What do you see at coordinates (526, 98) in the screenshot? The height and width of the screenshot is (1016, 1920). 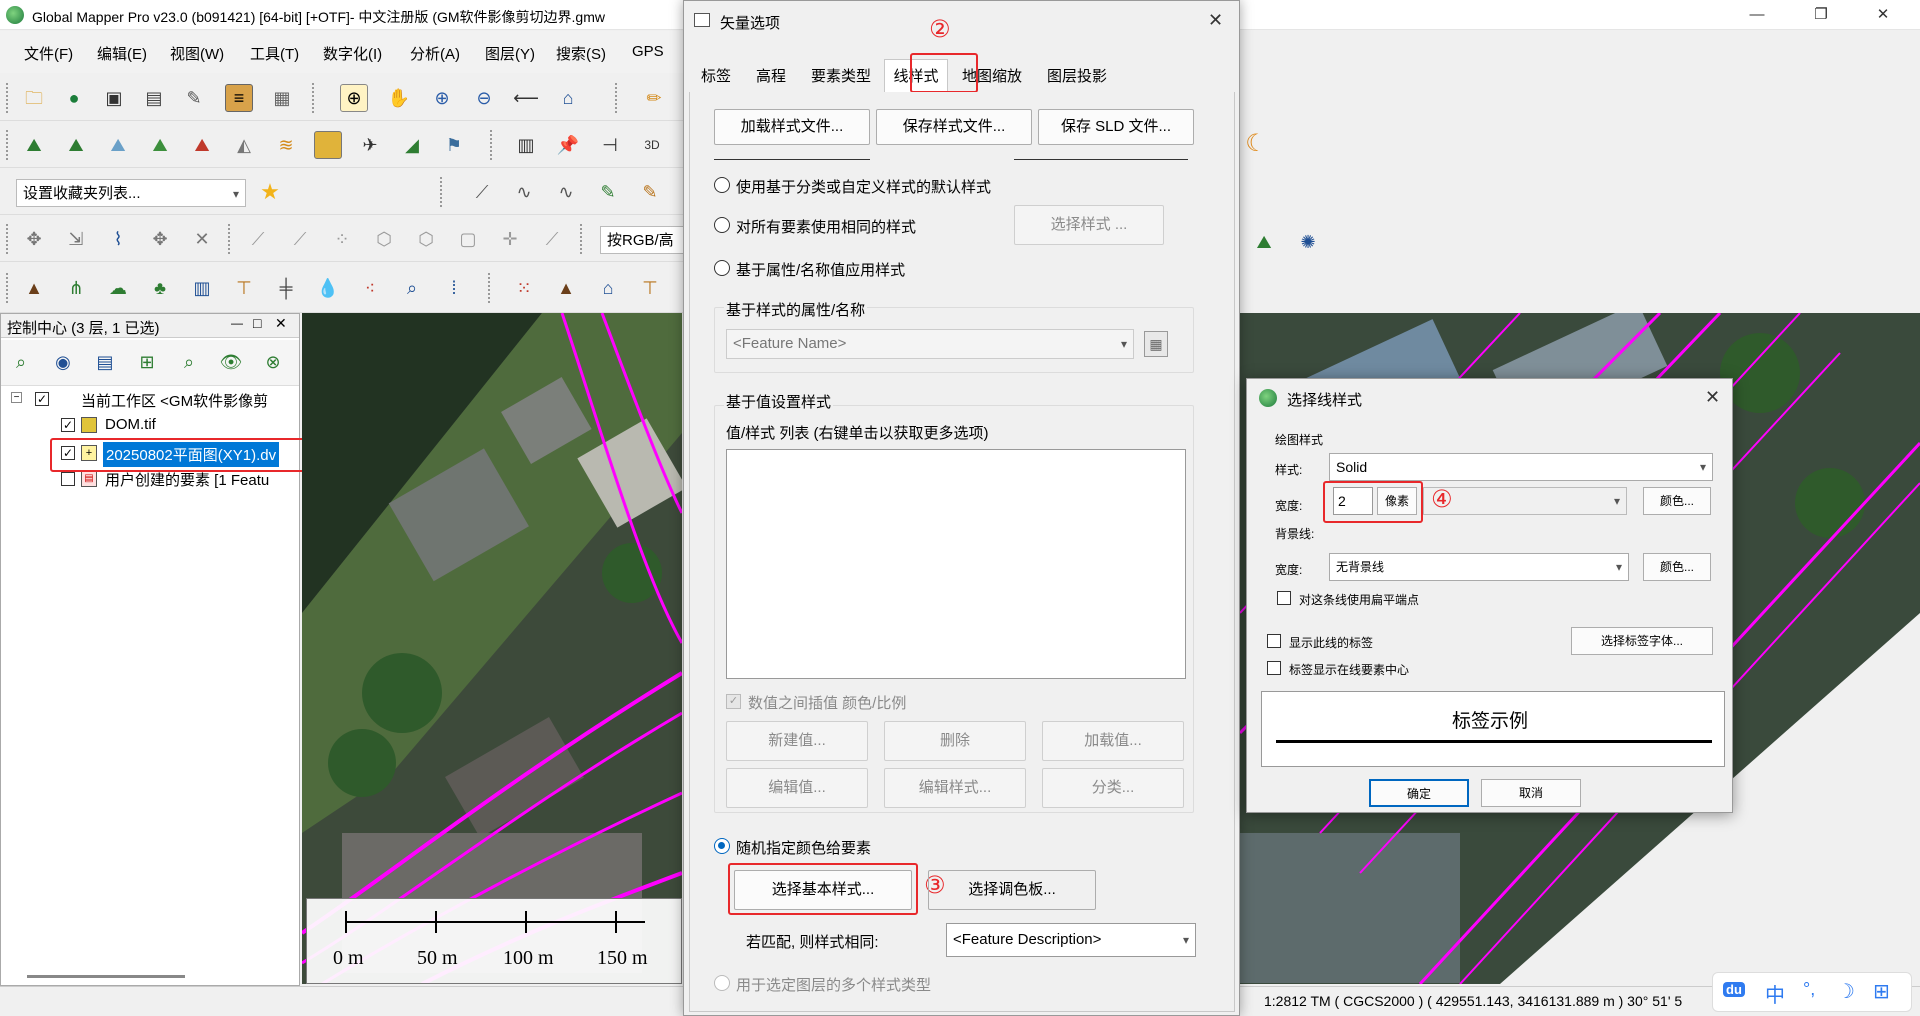 I see `back-arrow-icon: ⟵` at bounding box center [526, 98].